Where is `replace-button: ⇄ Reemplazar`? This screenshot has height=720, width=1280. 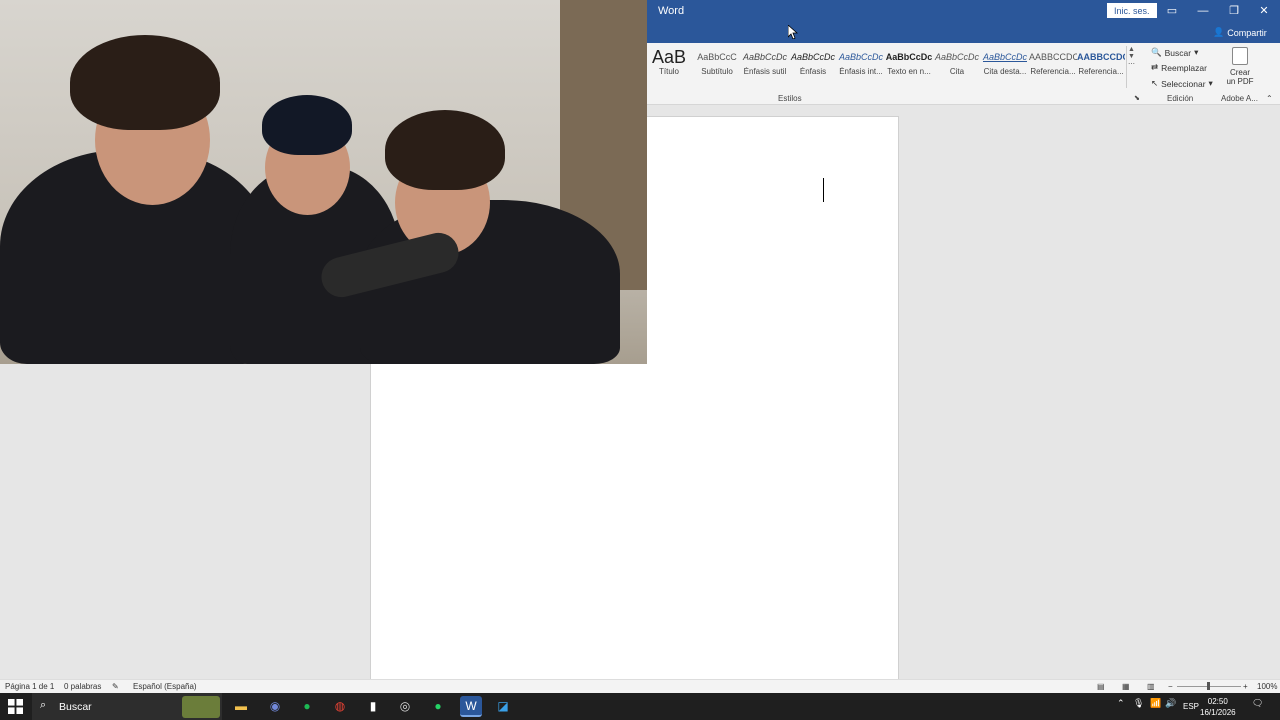
replace-button: ⇄ Reemplazar is located at coordinates (1179, 67).